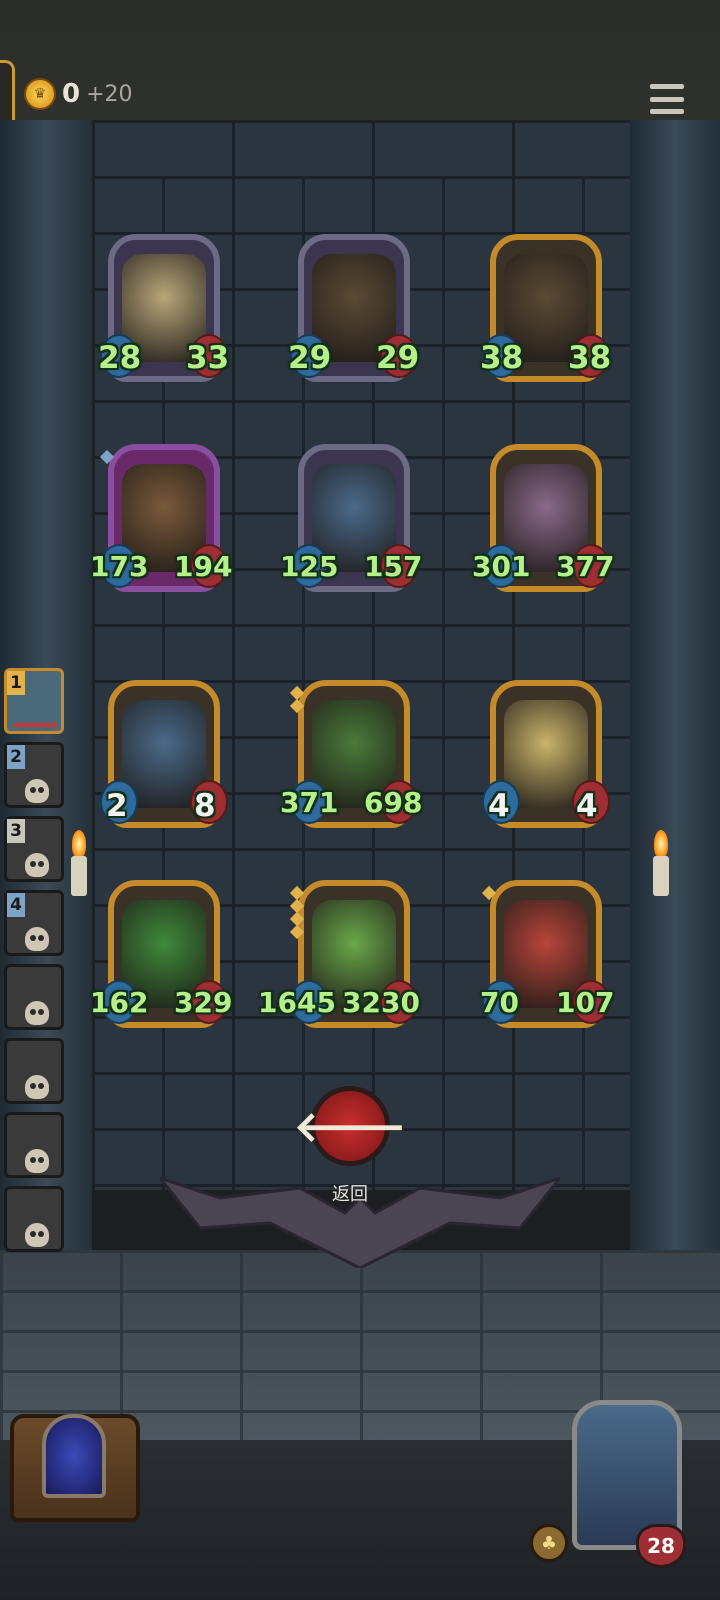 The height and width of the screenshot is (1600, 720). I want to click on enemy-card: 28, so click(164, 754).